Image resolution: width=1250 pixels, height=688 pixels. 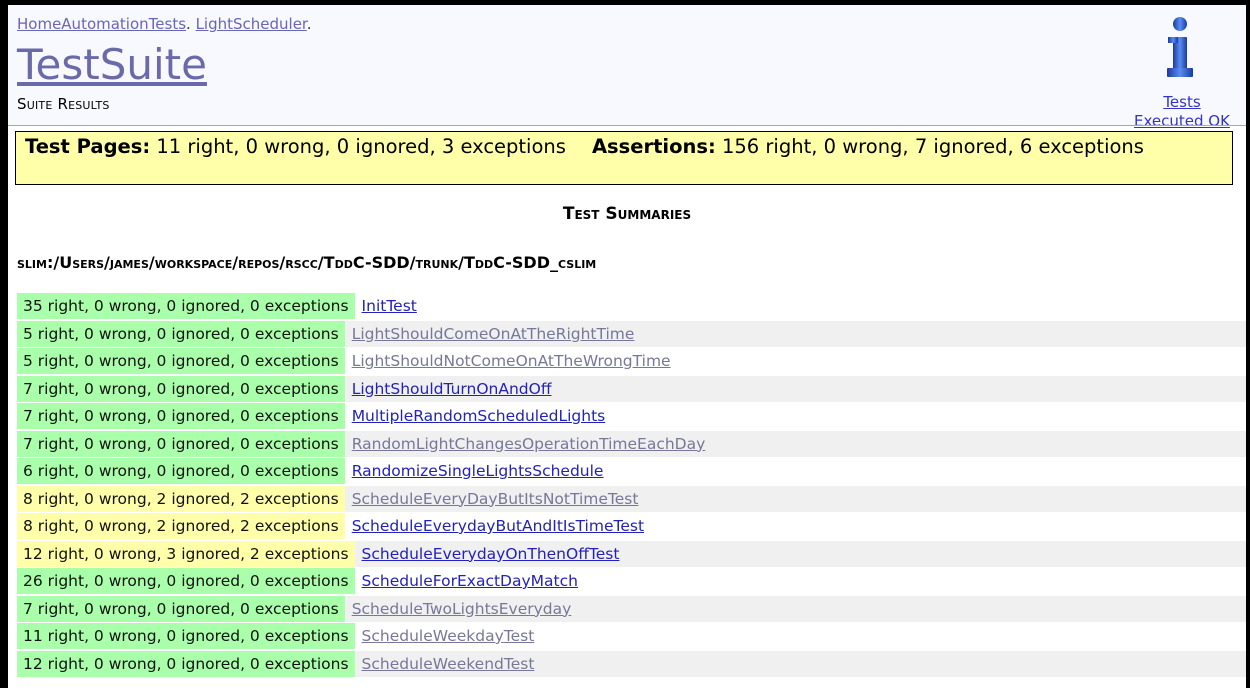 What do you see at coordinates (251, 24) in the screenshot?
I see `breadcrumb-link-lightscheduler: LightScheduler` at bounding box center [251, 24].